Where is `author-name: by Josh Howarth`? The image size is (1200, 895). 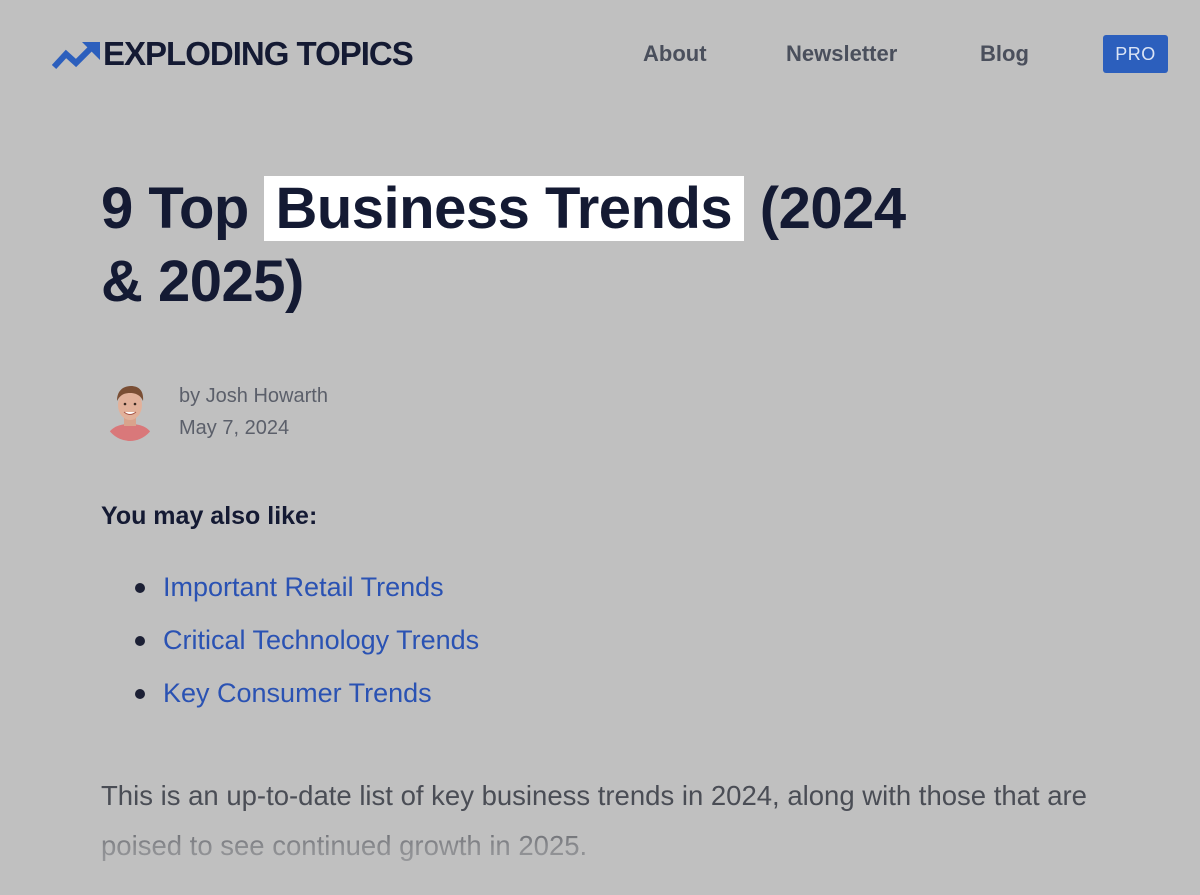 author-name: by Josh Howarth is located at coordinates (253, 396).